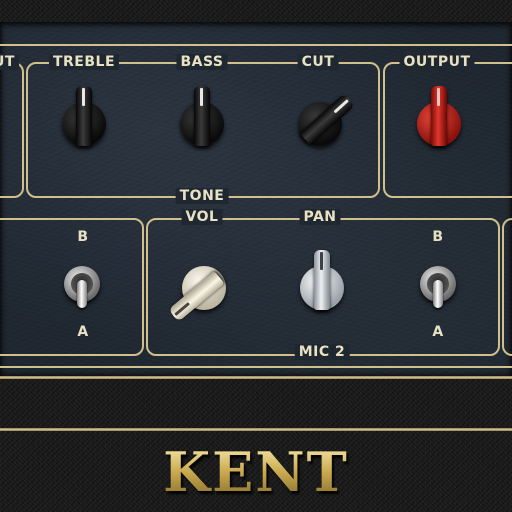 Image resolution: width=512 pixels, height=512 pixels. Describe the element at coordinates (322, 352) in the screenshot. I see `mic2-group-label: MIC 2` at that location.